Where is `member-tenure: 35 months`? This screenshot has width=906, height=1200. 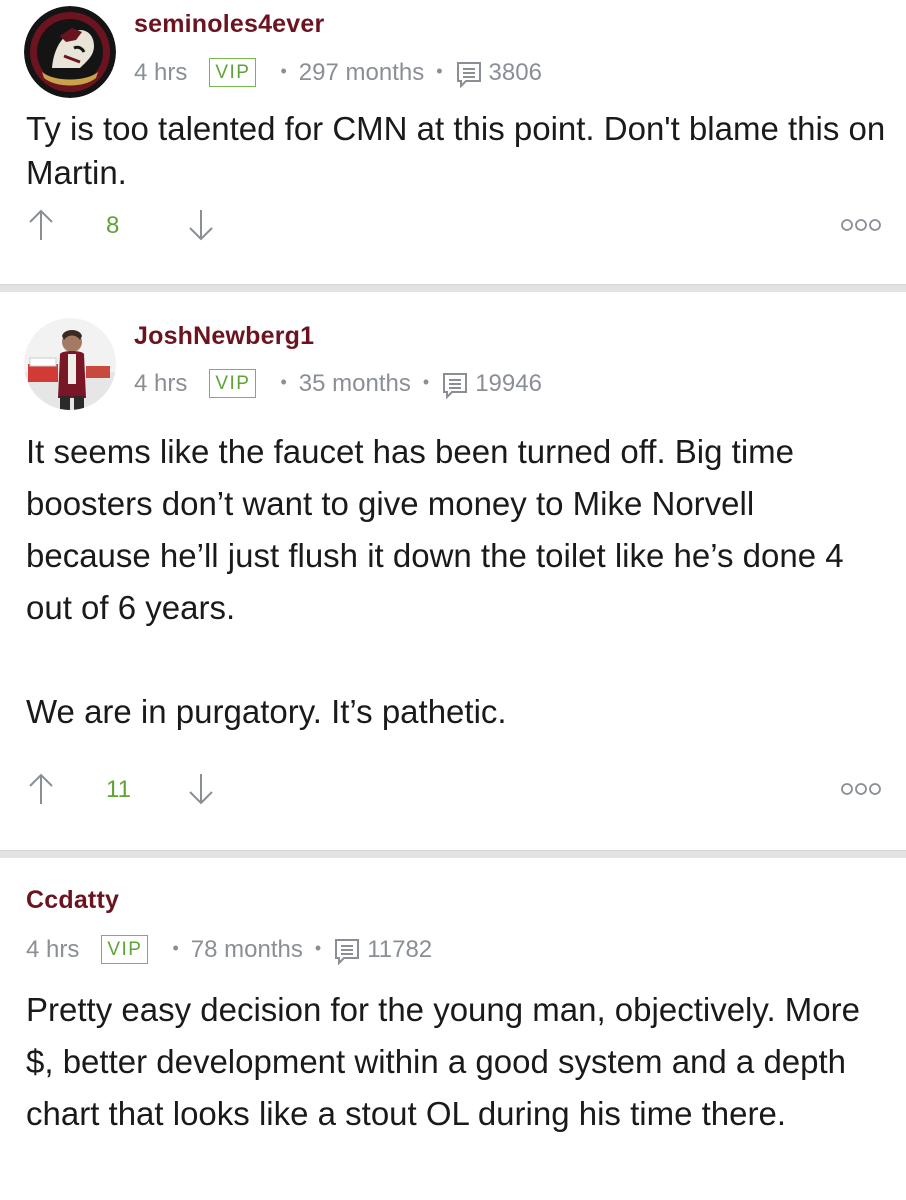 member-tenure: 35 months is located at coordinates (354, 383).